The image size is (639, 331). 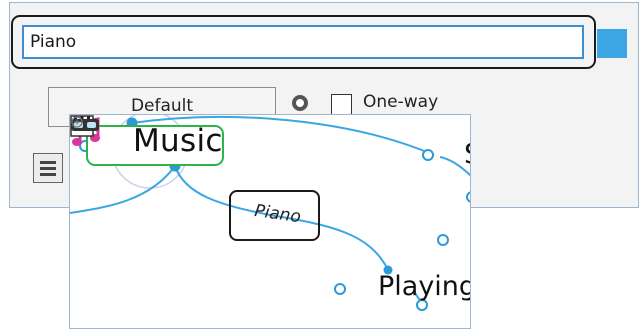 What do you see at coordinates (612, 43) in the screenshot?
I see `link-color-swatch` at bounding box center [612, 43].